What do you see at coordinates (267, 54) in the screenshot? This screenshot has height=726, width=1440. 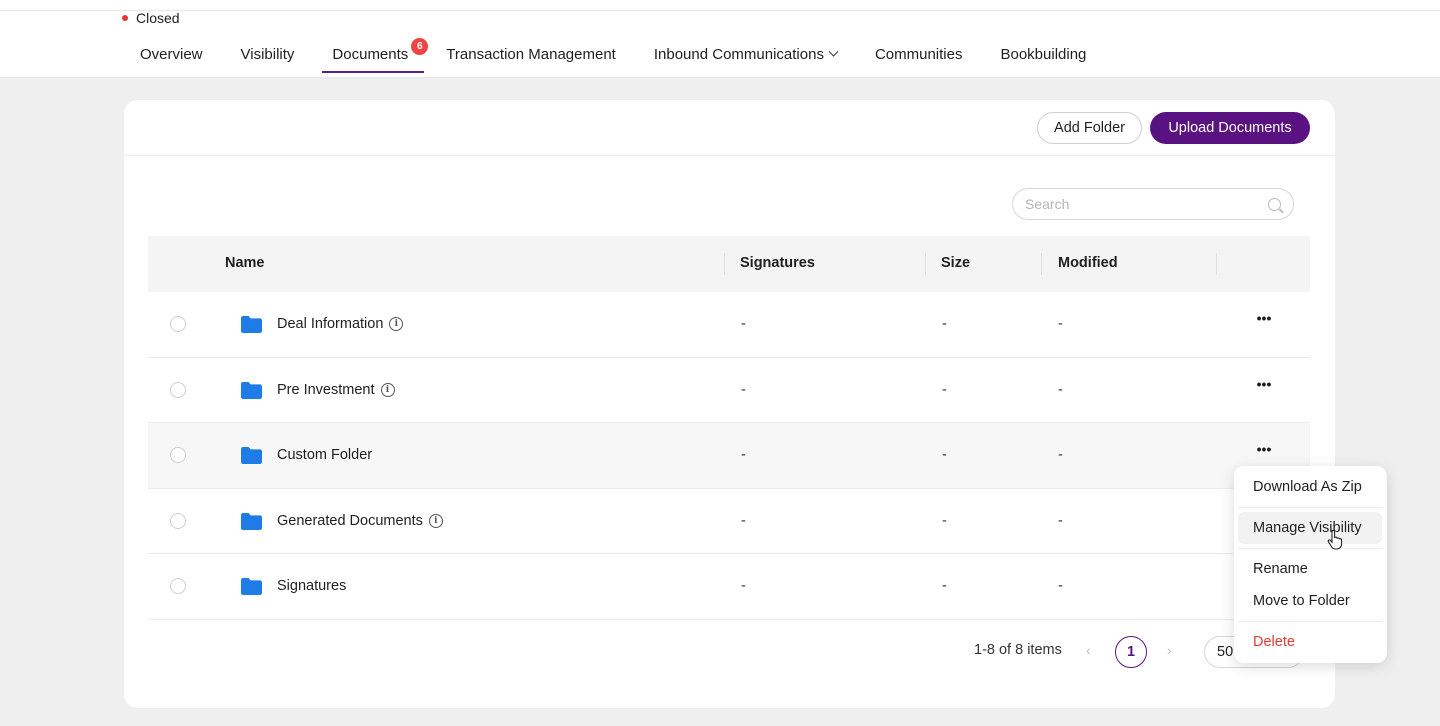 I see `tab-label: Visibility` at bounding box center [267, 54].